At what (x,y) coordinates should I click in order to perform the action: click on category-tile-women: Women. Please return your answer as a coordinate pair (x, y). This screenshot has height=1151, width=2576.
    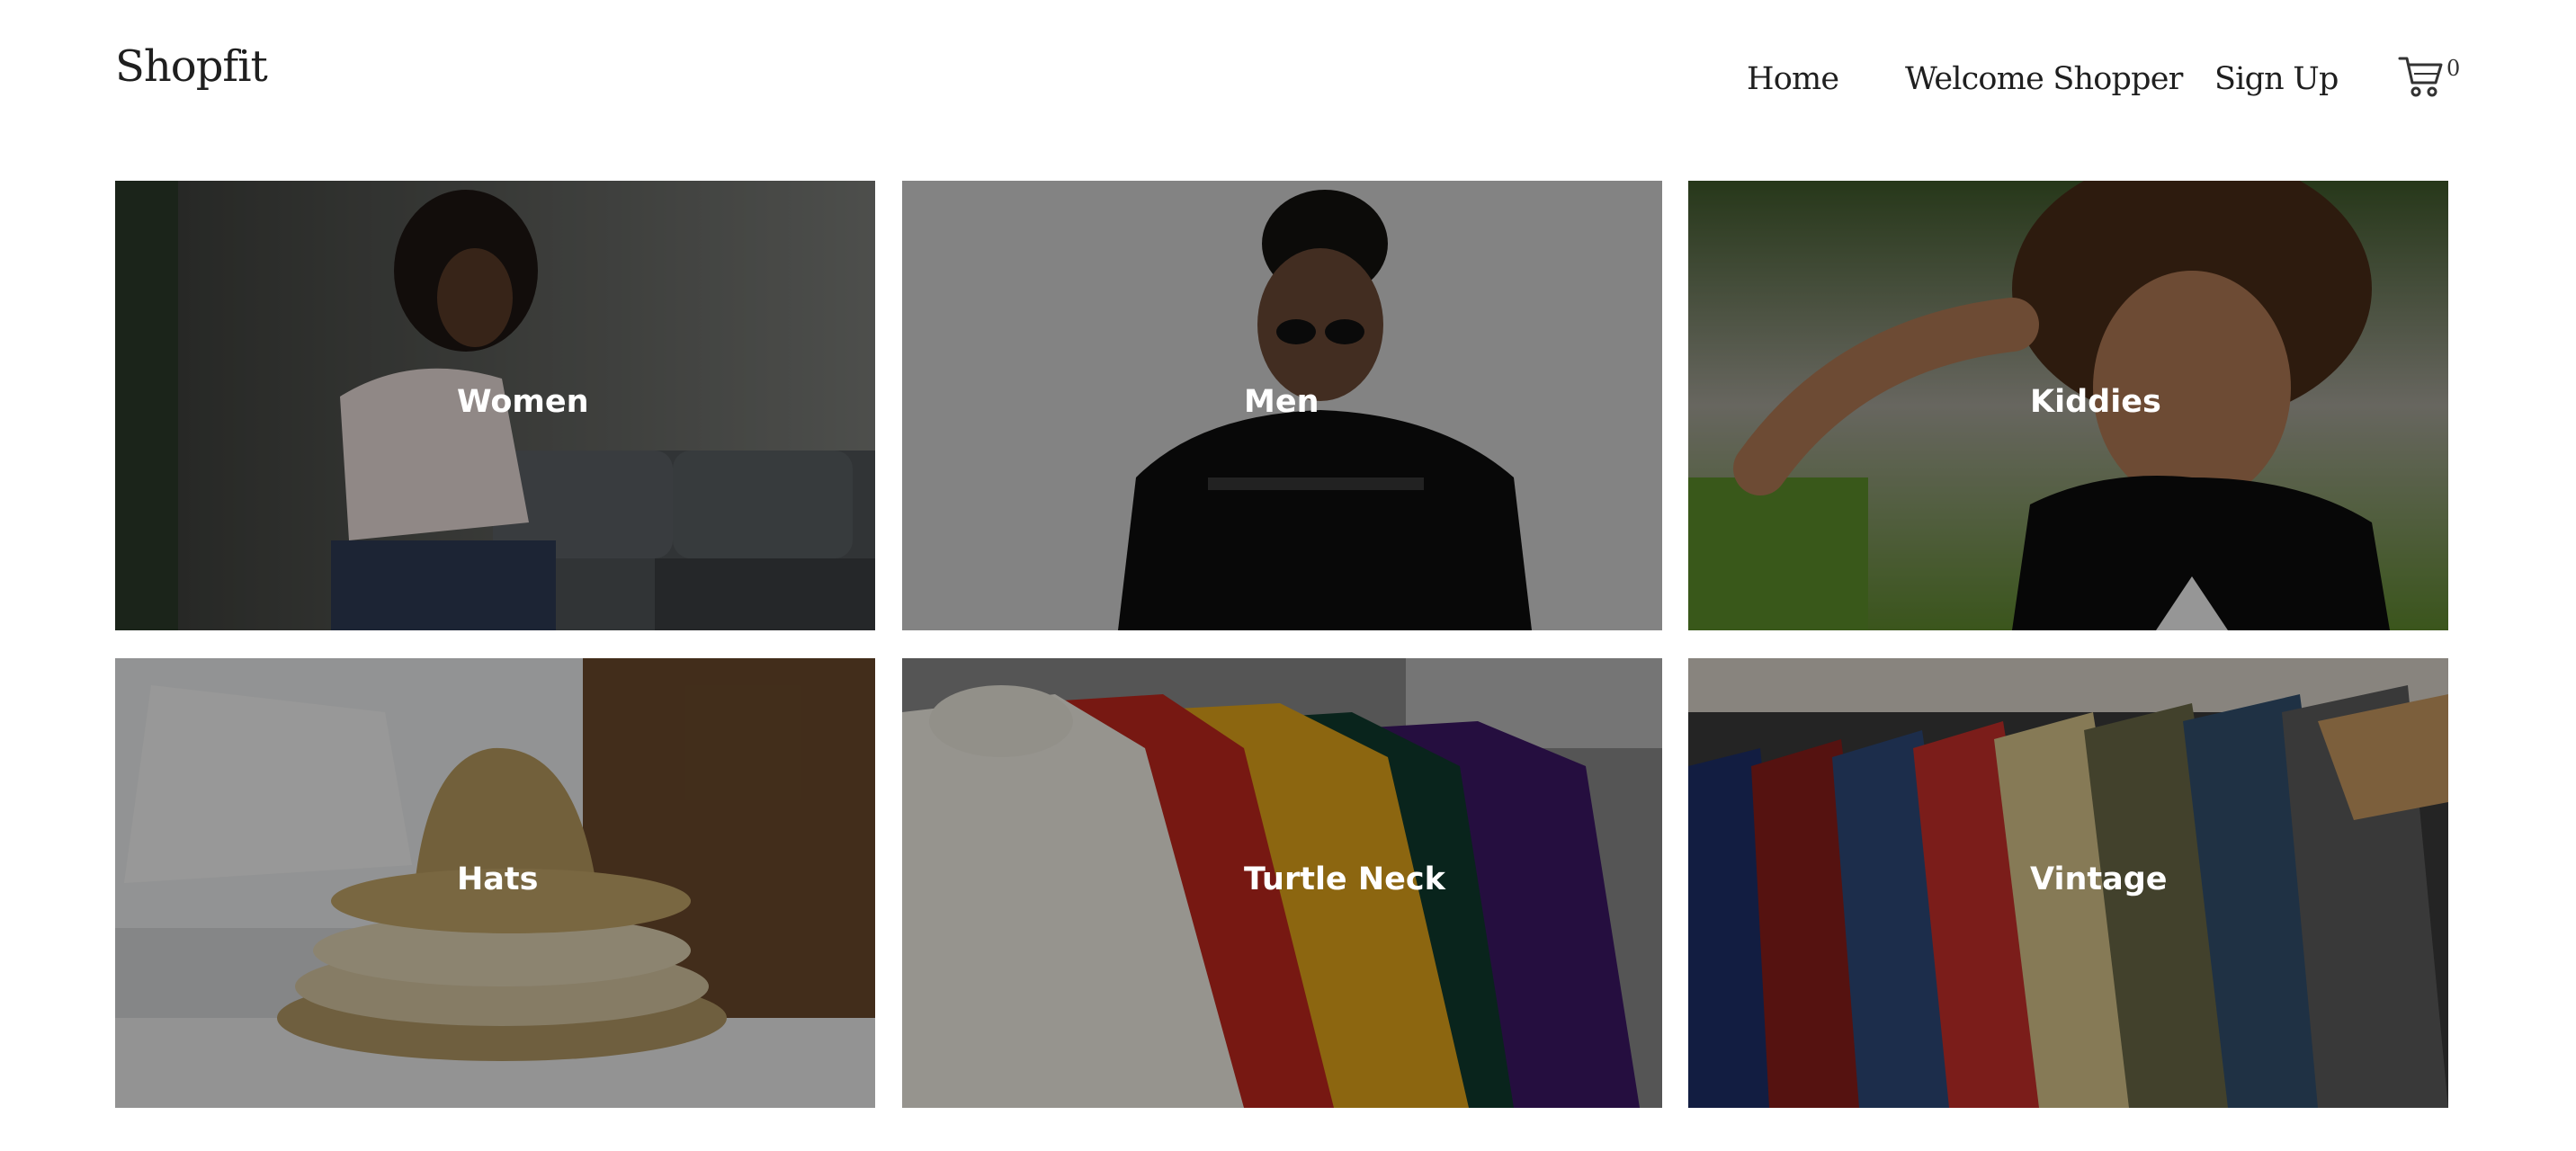
    Looking at the image, I should click on (495, 405).